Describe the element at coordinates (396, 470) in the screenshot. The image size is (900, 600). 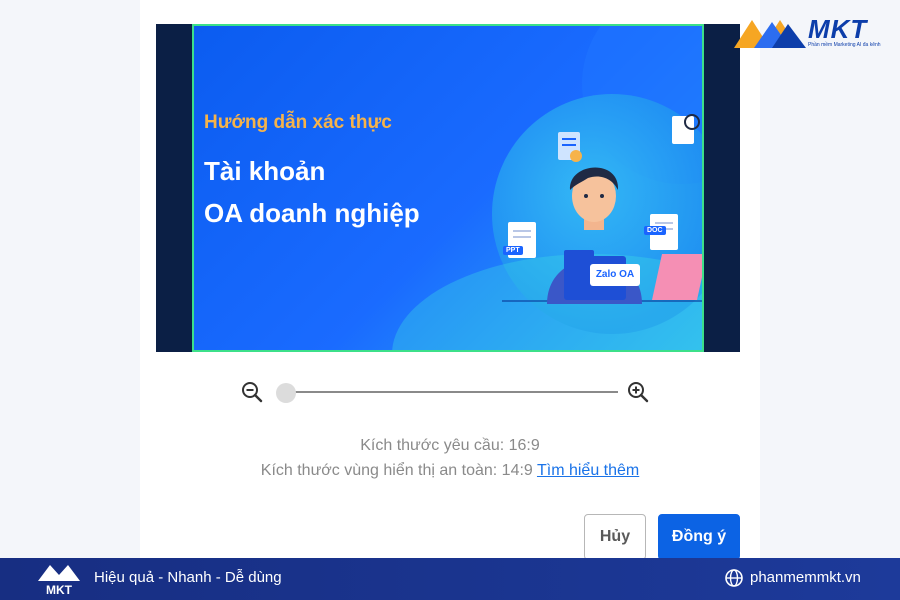
I see `safe-area-label: Kích thước vùng hiển thị an toàn: 14:9` at that location.